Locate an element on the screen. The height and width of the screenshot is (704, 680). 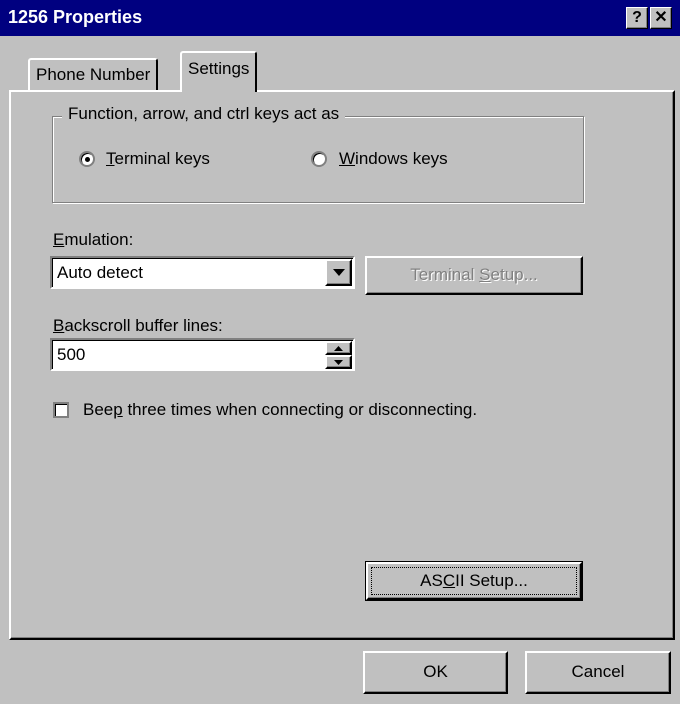
tab-phone-number: Phone Number is located at coordinates (93, 74).